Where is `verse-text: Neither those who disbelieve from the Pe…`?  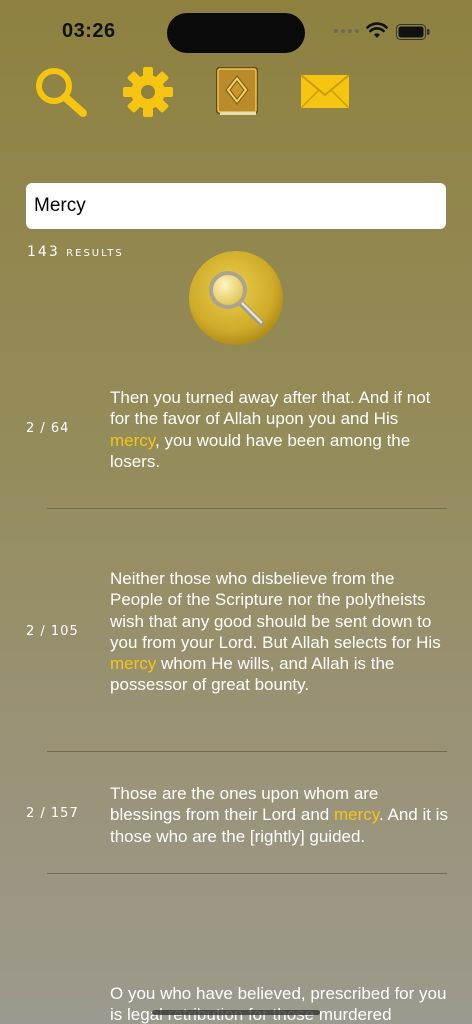 verse-text: Neither those who disbelieve from the Pe… is located at coordinates (275, 632).